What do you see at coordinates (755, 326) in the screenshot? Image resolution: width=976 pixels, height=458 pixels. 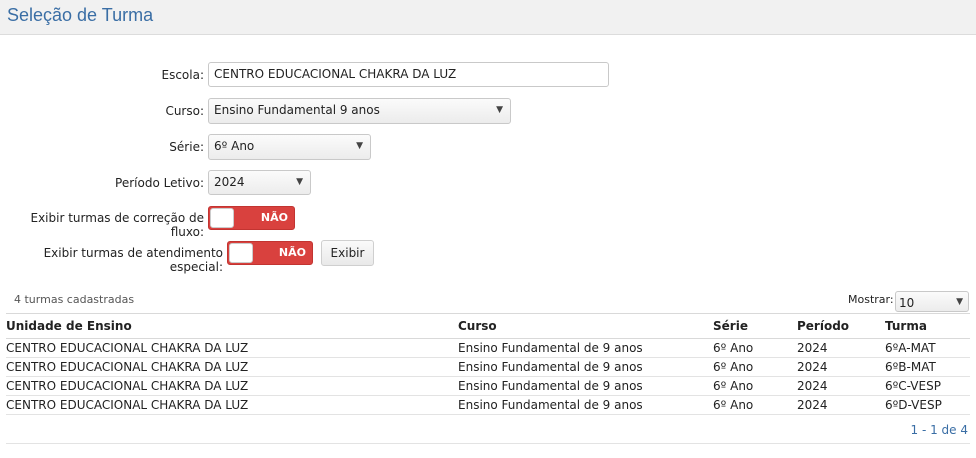 I see `column-header-serie: Série` at bounding box center [755, 326].